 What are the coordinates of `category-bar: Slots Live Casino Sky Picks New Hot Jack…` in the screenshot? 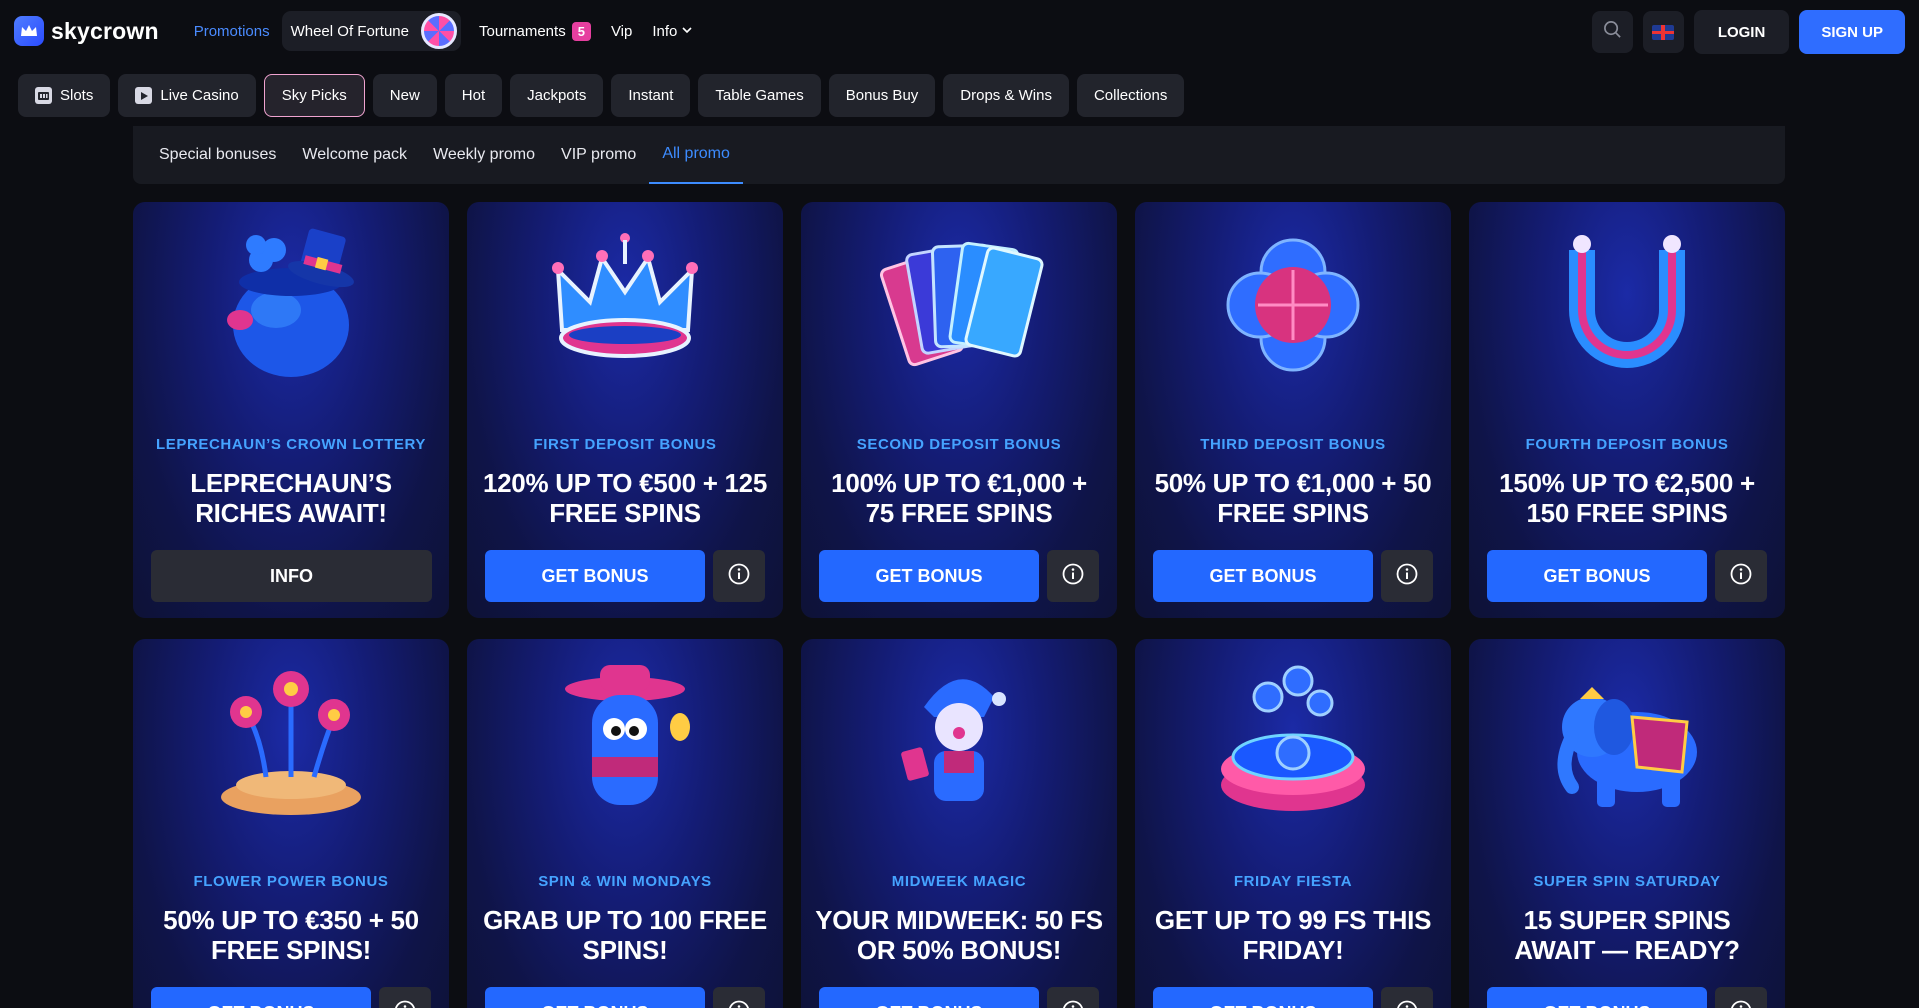 It's located at (601, 95).